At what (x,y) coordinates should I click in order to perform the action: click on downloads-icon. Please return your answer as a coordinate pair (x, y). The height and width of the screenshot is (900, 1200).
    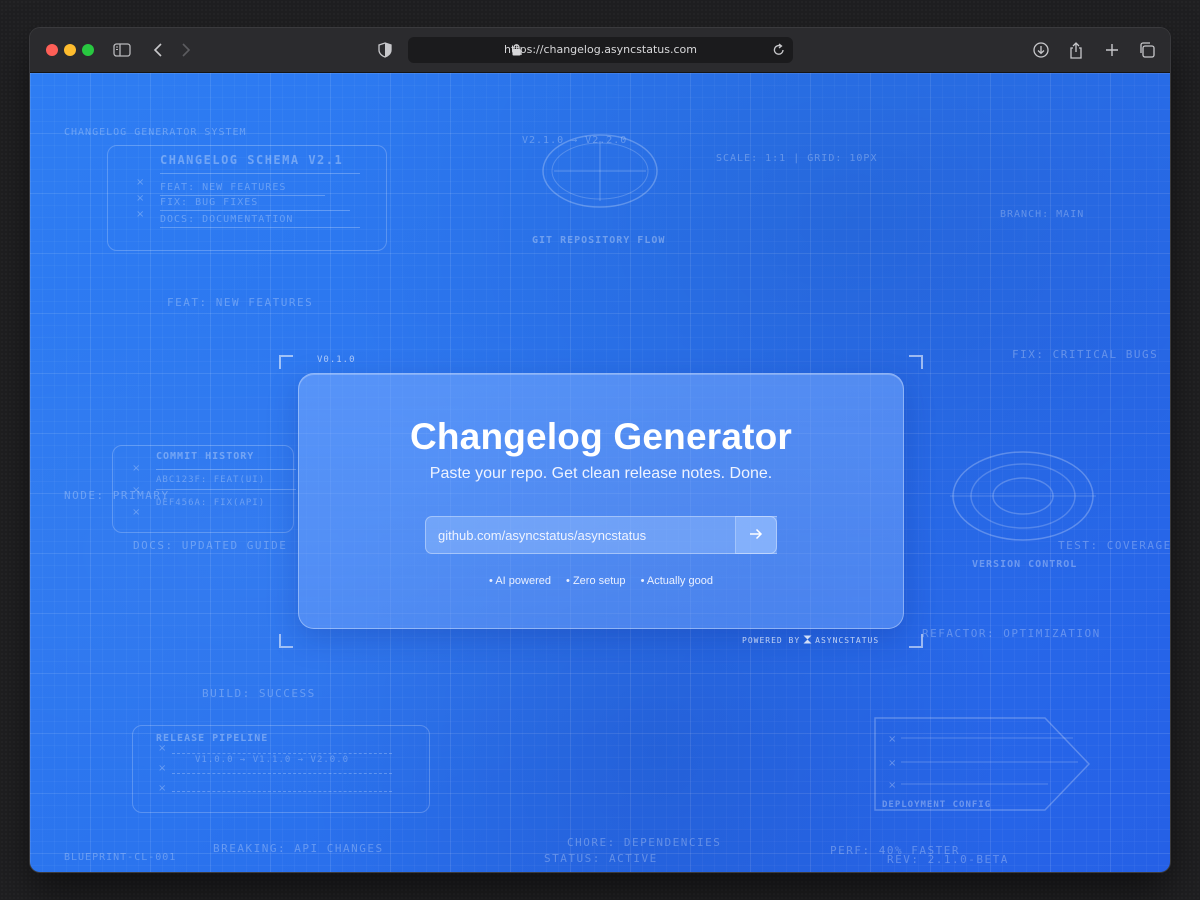
    Looking at the image, I should click on (1041, 50).